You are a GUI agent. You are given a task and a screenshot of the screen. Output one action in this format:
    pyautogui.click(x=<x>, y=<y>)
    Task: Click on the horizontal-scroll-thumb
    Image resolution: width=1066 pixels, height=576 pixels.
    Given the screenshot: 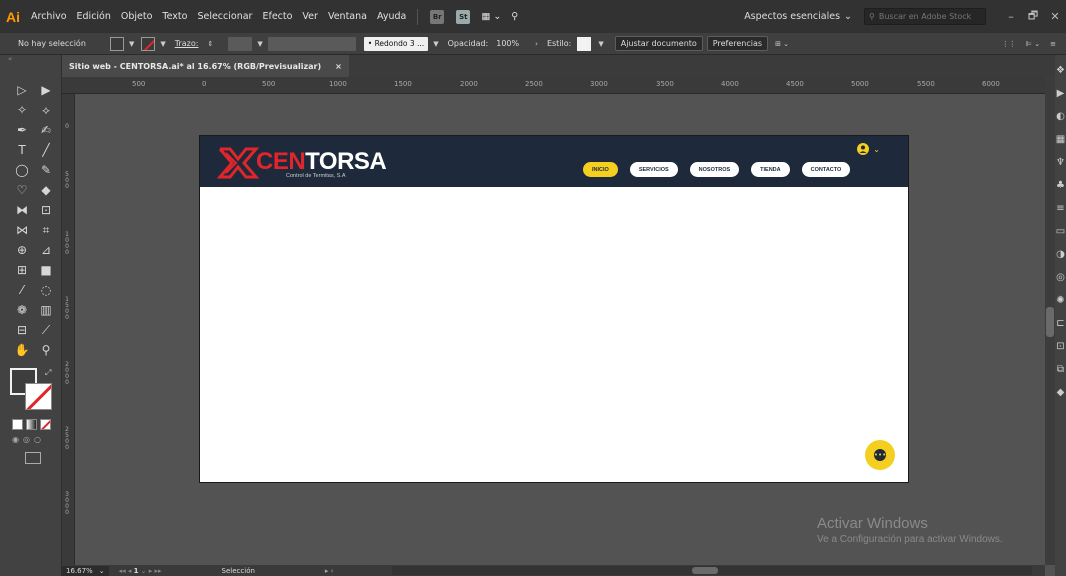 What is the action you would take?
    pyautogui.click(x=705, y=570)
    